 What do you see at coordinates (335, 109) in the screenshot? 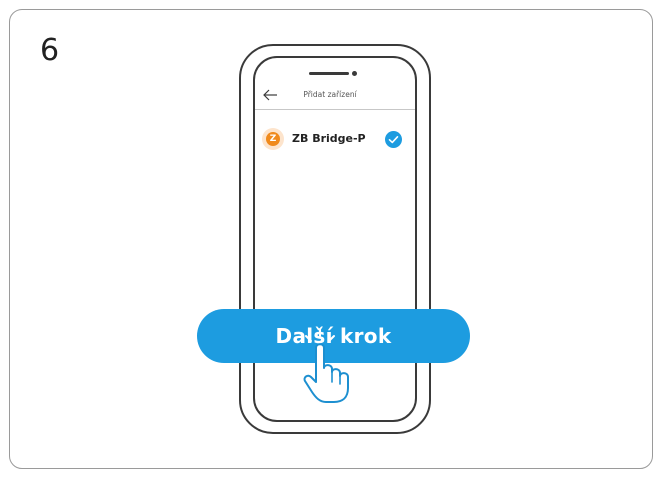
I see `header-divider` at bounding box center [335, 109].